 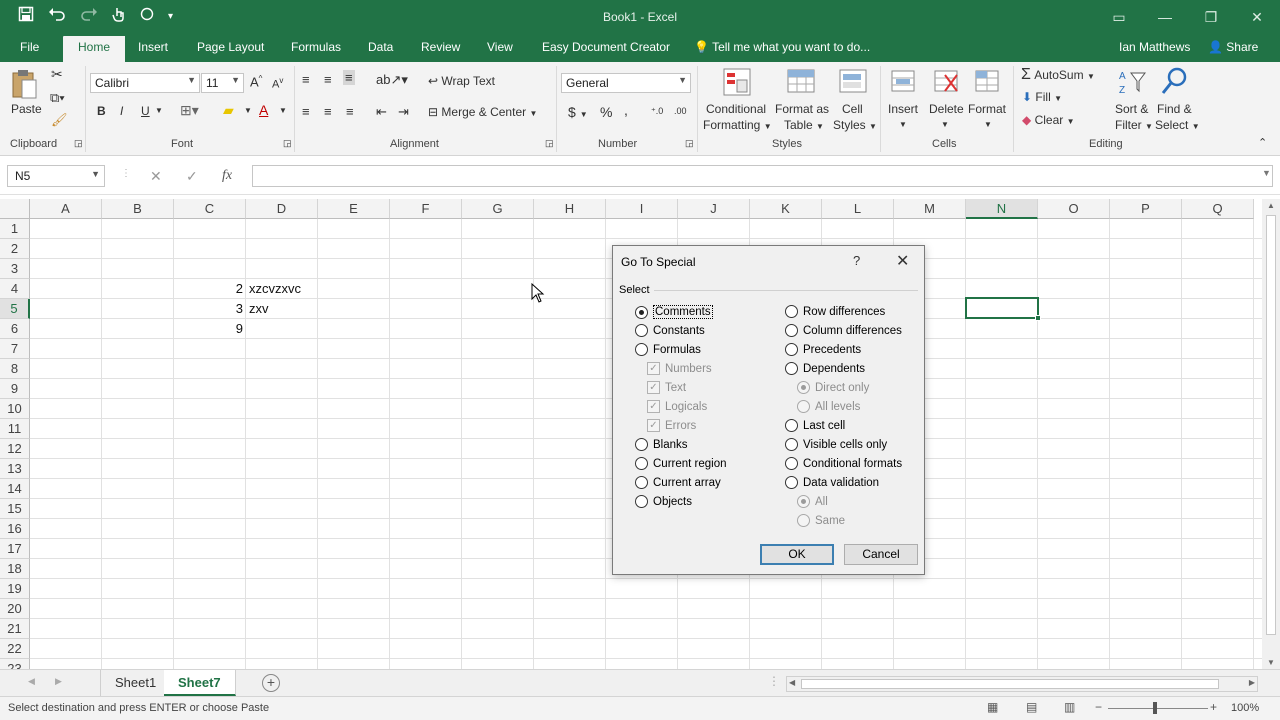 I want to click on column-header-g: G, so click(x=498, y=209).